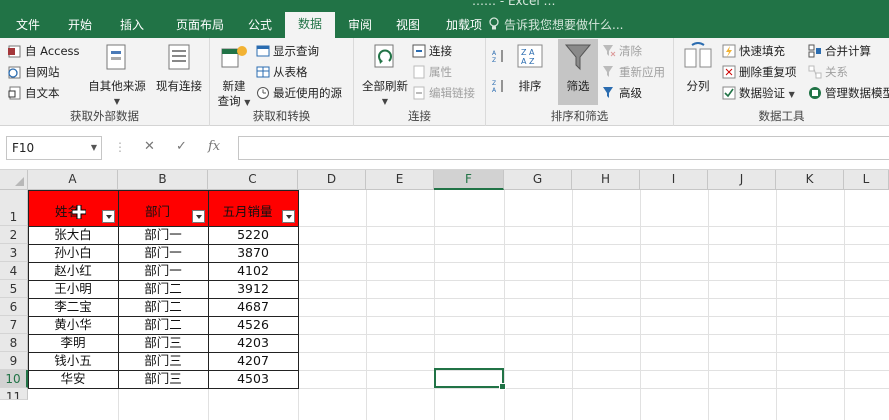 This screenshot has width=889, height=420. What do you see at coordinates (500, 58) in the screenshot?
I see `sort-ascending-button: AZ` at bounding box center [500, 58].